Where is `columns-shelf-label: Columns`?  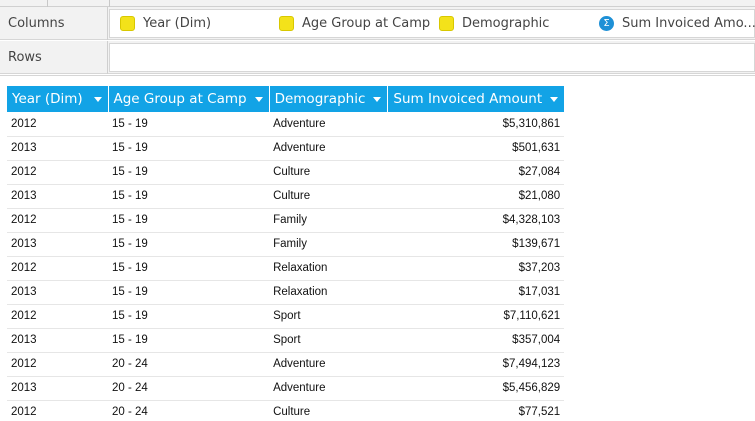
columns-shelf-label: Columns is located at coordinates (54, 23).